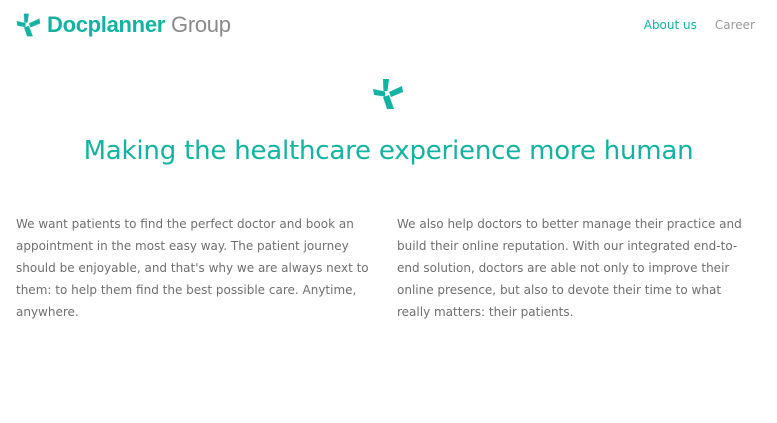 The image size is (777, 423). I want to click on nav-item-about-us: About us, so click(670, 25).